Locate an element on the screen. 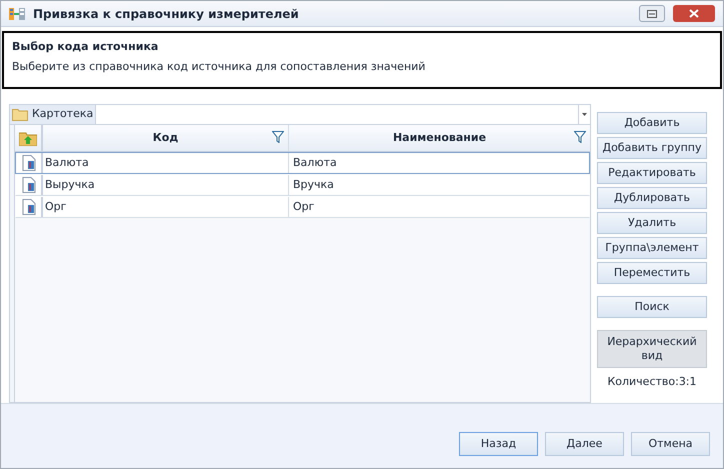  table-cell-text: Валюта is located at coordinates (315, 162).